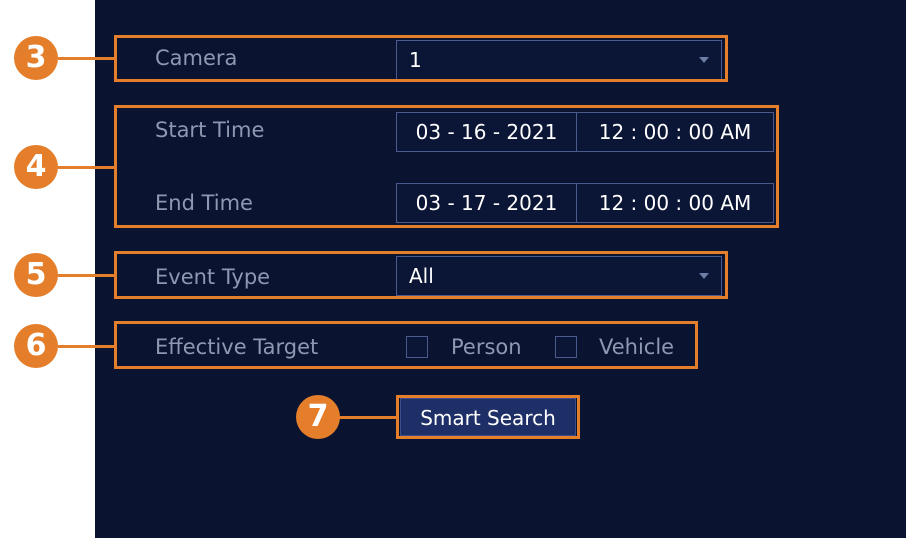 This screenshot has width=906, height=538. I want to click on callout-badge-3: 3, so click(36, 58).